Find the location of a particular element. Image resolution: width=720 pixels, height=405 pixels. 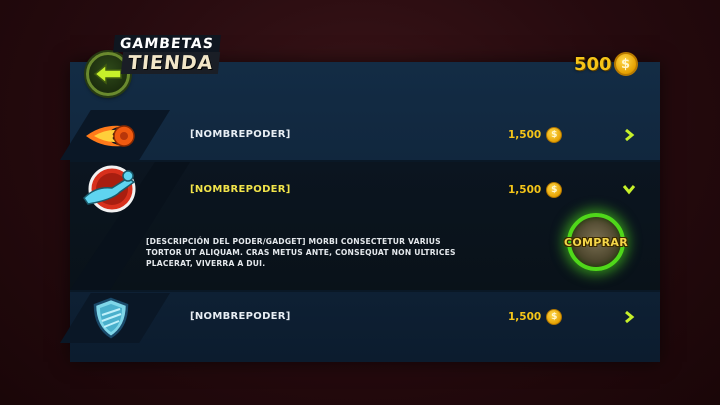

coin-balance: 500 $ is located at coordinates (606, 64).